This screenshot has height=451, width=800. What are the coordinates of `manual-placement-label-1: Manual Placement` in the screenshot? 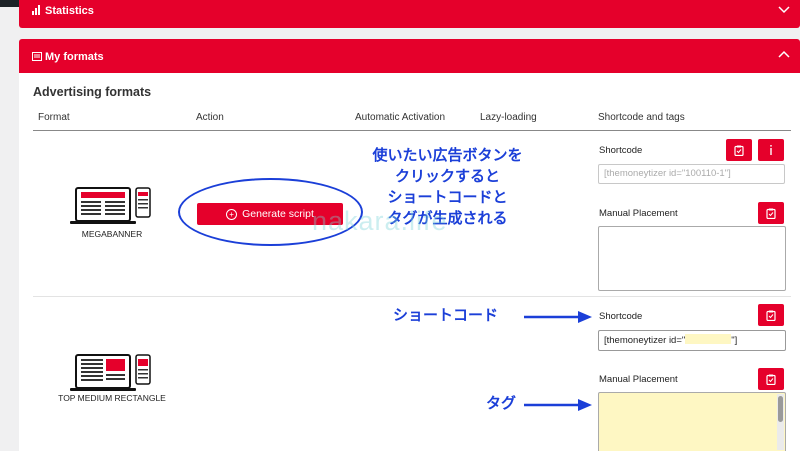 It's located at (638, 213).